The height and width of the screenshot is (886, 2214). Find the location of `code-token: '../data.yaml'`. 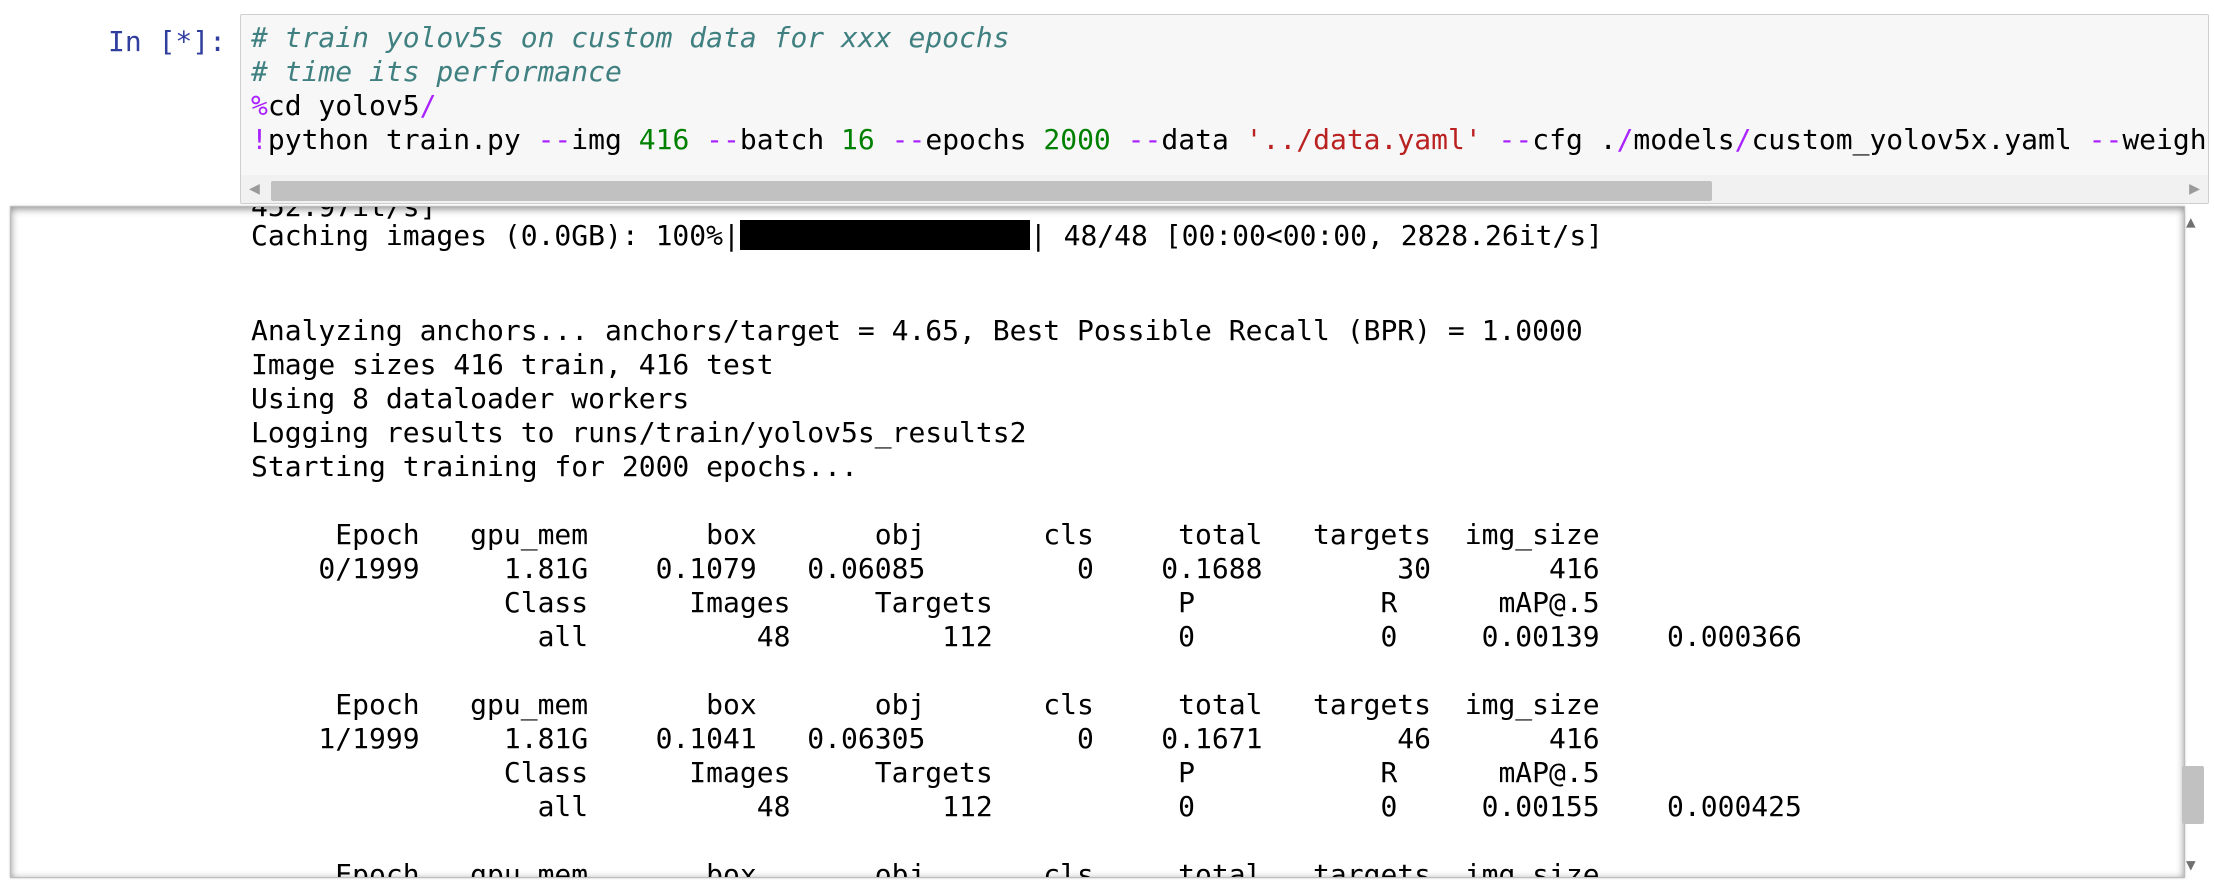

code-token: '../data.yaml' is located at coordinates (1363, 139).